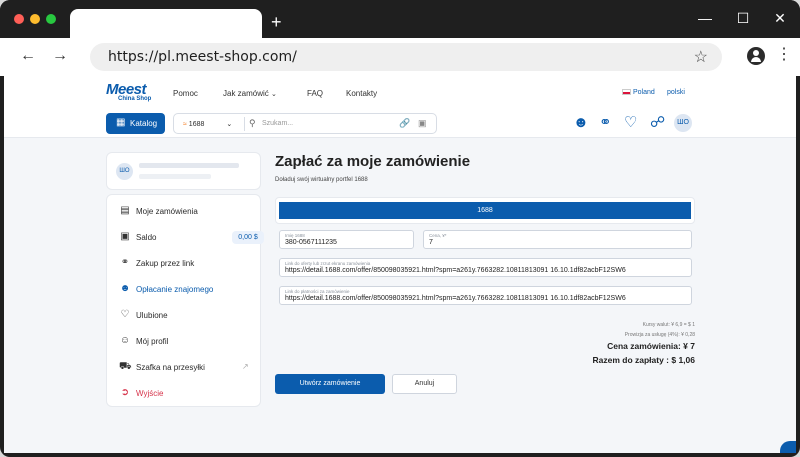 This screenshot has height=457, width=800. I want to click on sidebar-item-label: Ulubione, so click(152, 315).